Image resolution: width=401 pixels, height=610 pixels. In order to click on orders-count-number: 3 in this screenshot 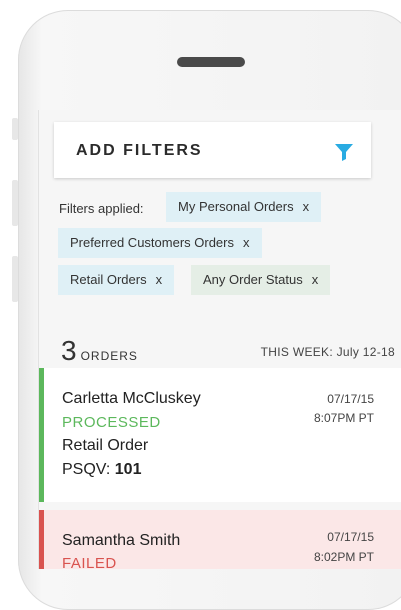, I will do `click(69, 350)`.